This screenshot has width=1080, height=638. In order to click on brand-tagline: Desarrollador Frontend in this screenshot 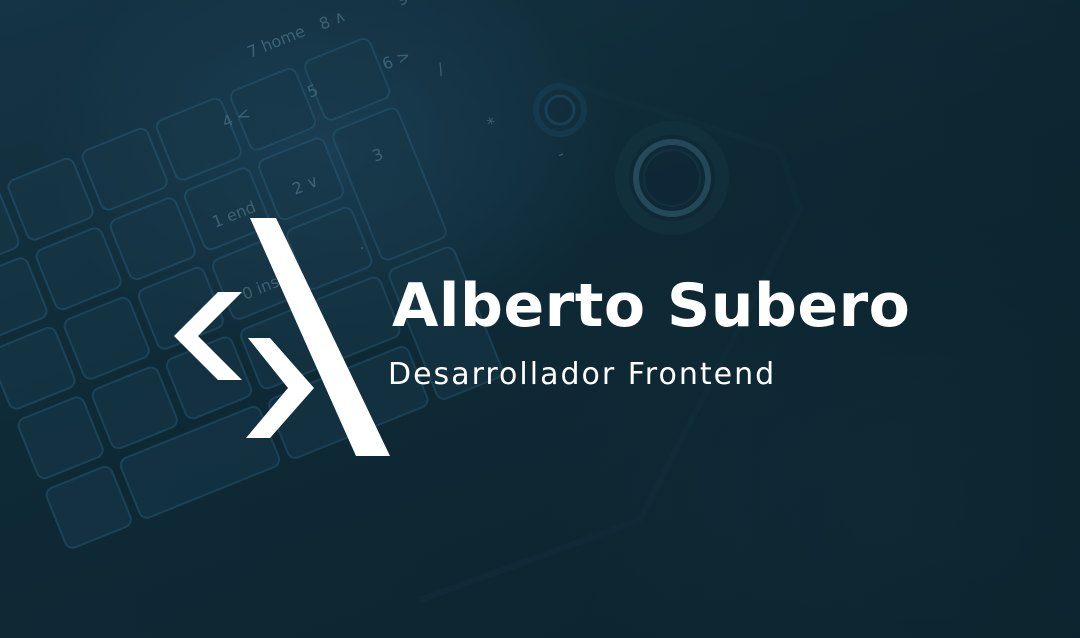, I will do `click(582, 374)`.